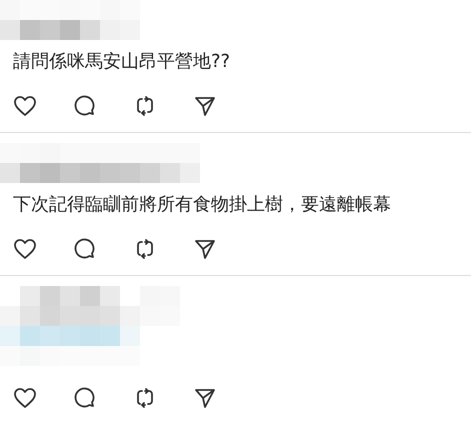 This screenshot has width=471, height=433. What do you see at coordinates (122, 62) in the screenshot?
I see `comment-text: 請問係咪馬安山昂平營地??` at bounding box center [122, 62].